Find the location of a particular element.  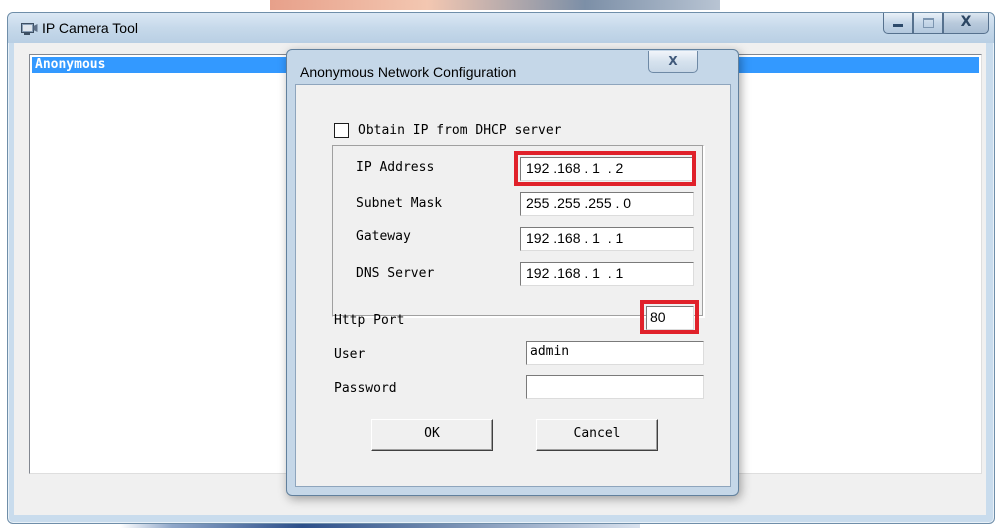

subnet-mask-label: Subnet Mask is located at coordinates (399, 203).